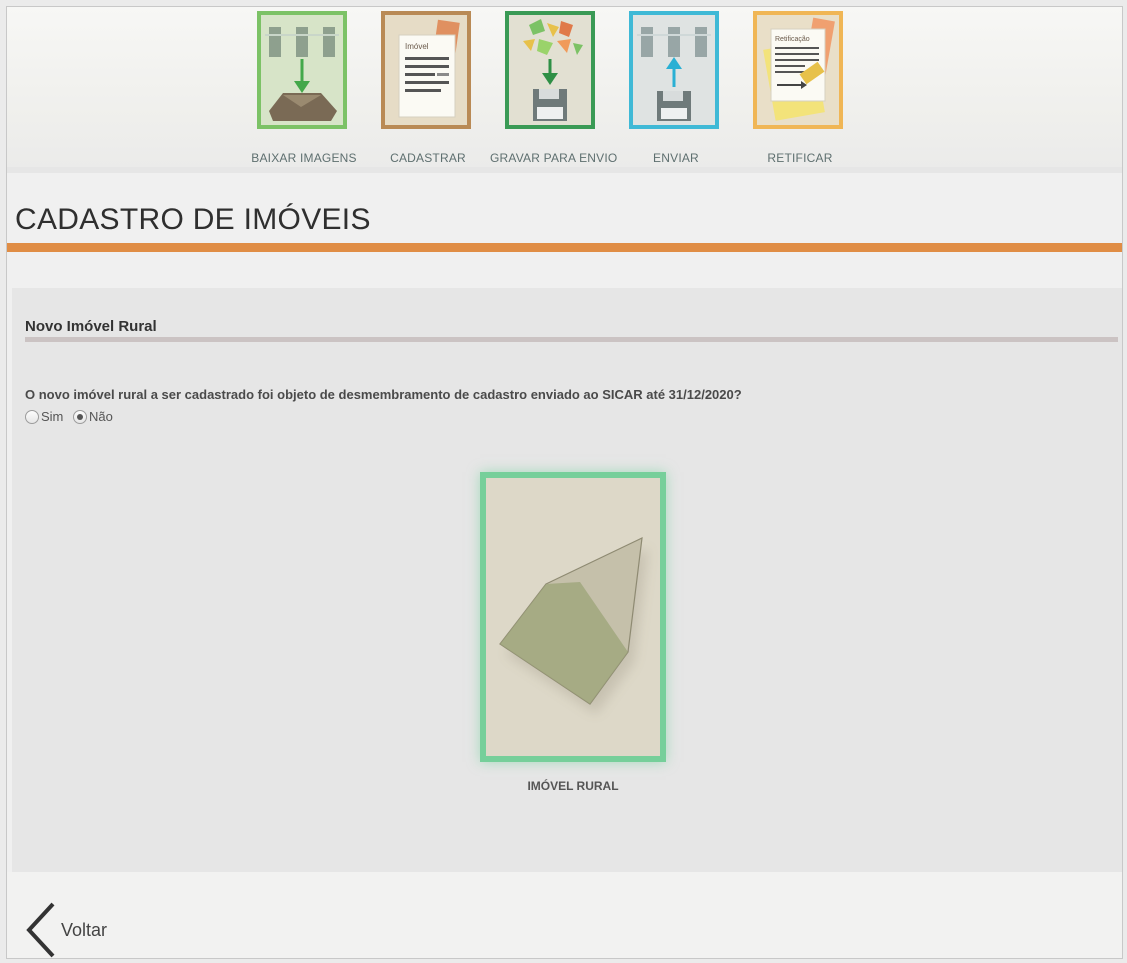 The height and width of the screenshot is (963, 1127). What do you see at coordinates (571, 620) in the screenshot?
I see `rural-property-polygon-icon` at bounding box center [571, 620].